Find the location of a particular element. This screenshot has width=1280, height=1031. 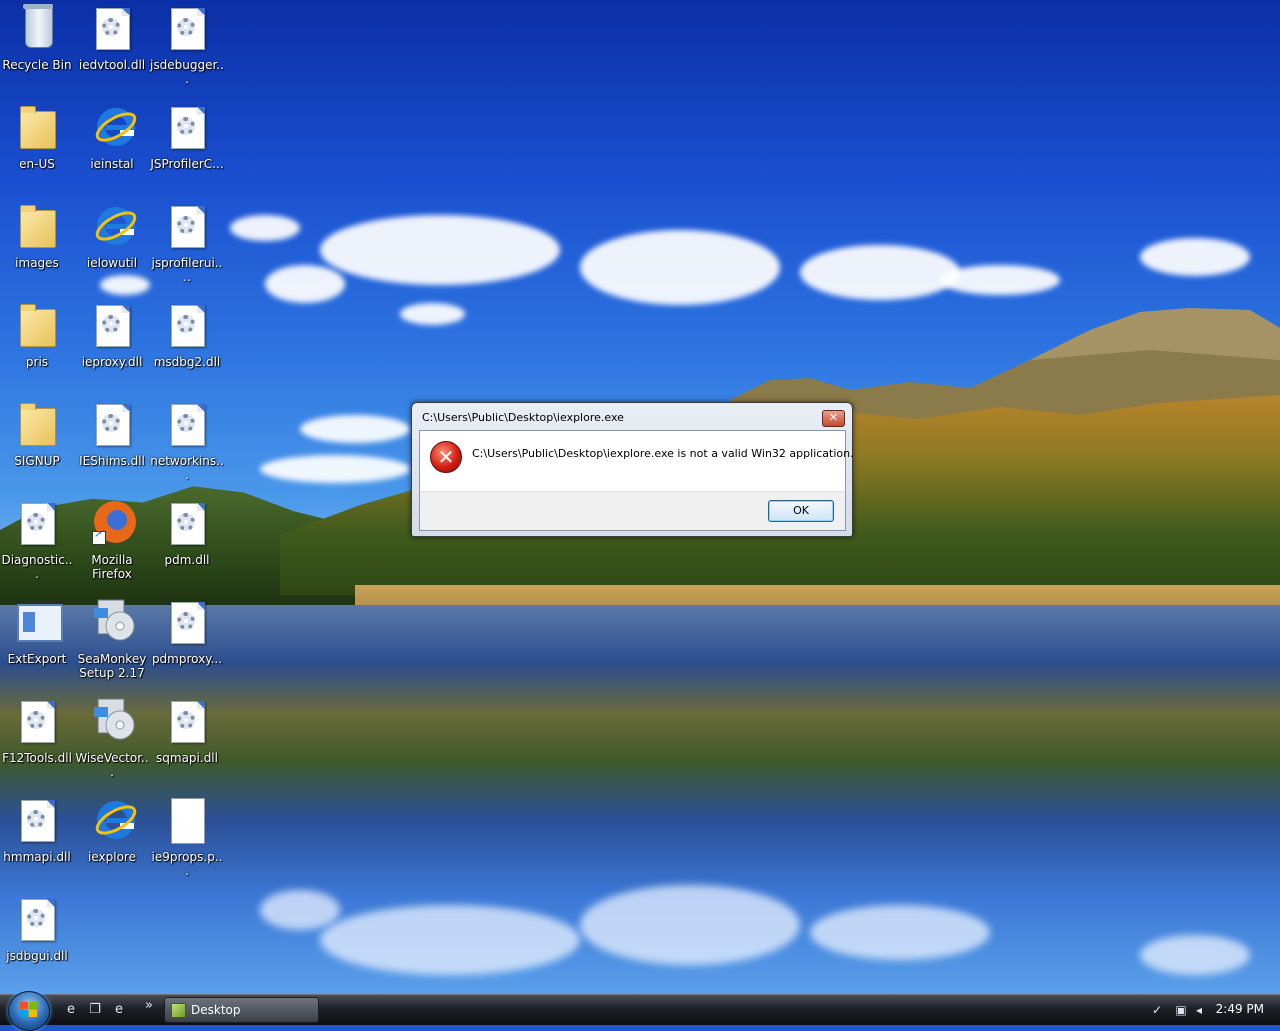

desktop-icon: hmmapi.dll is located at coordinates (37, 830).